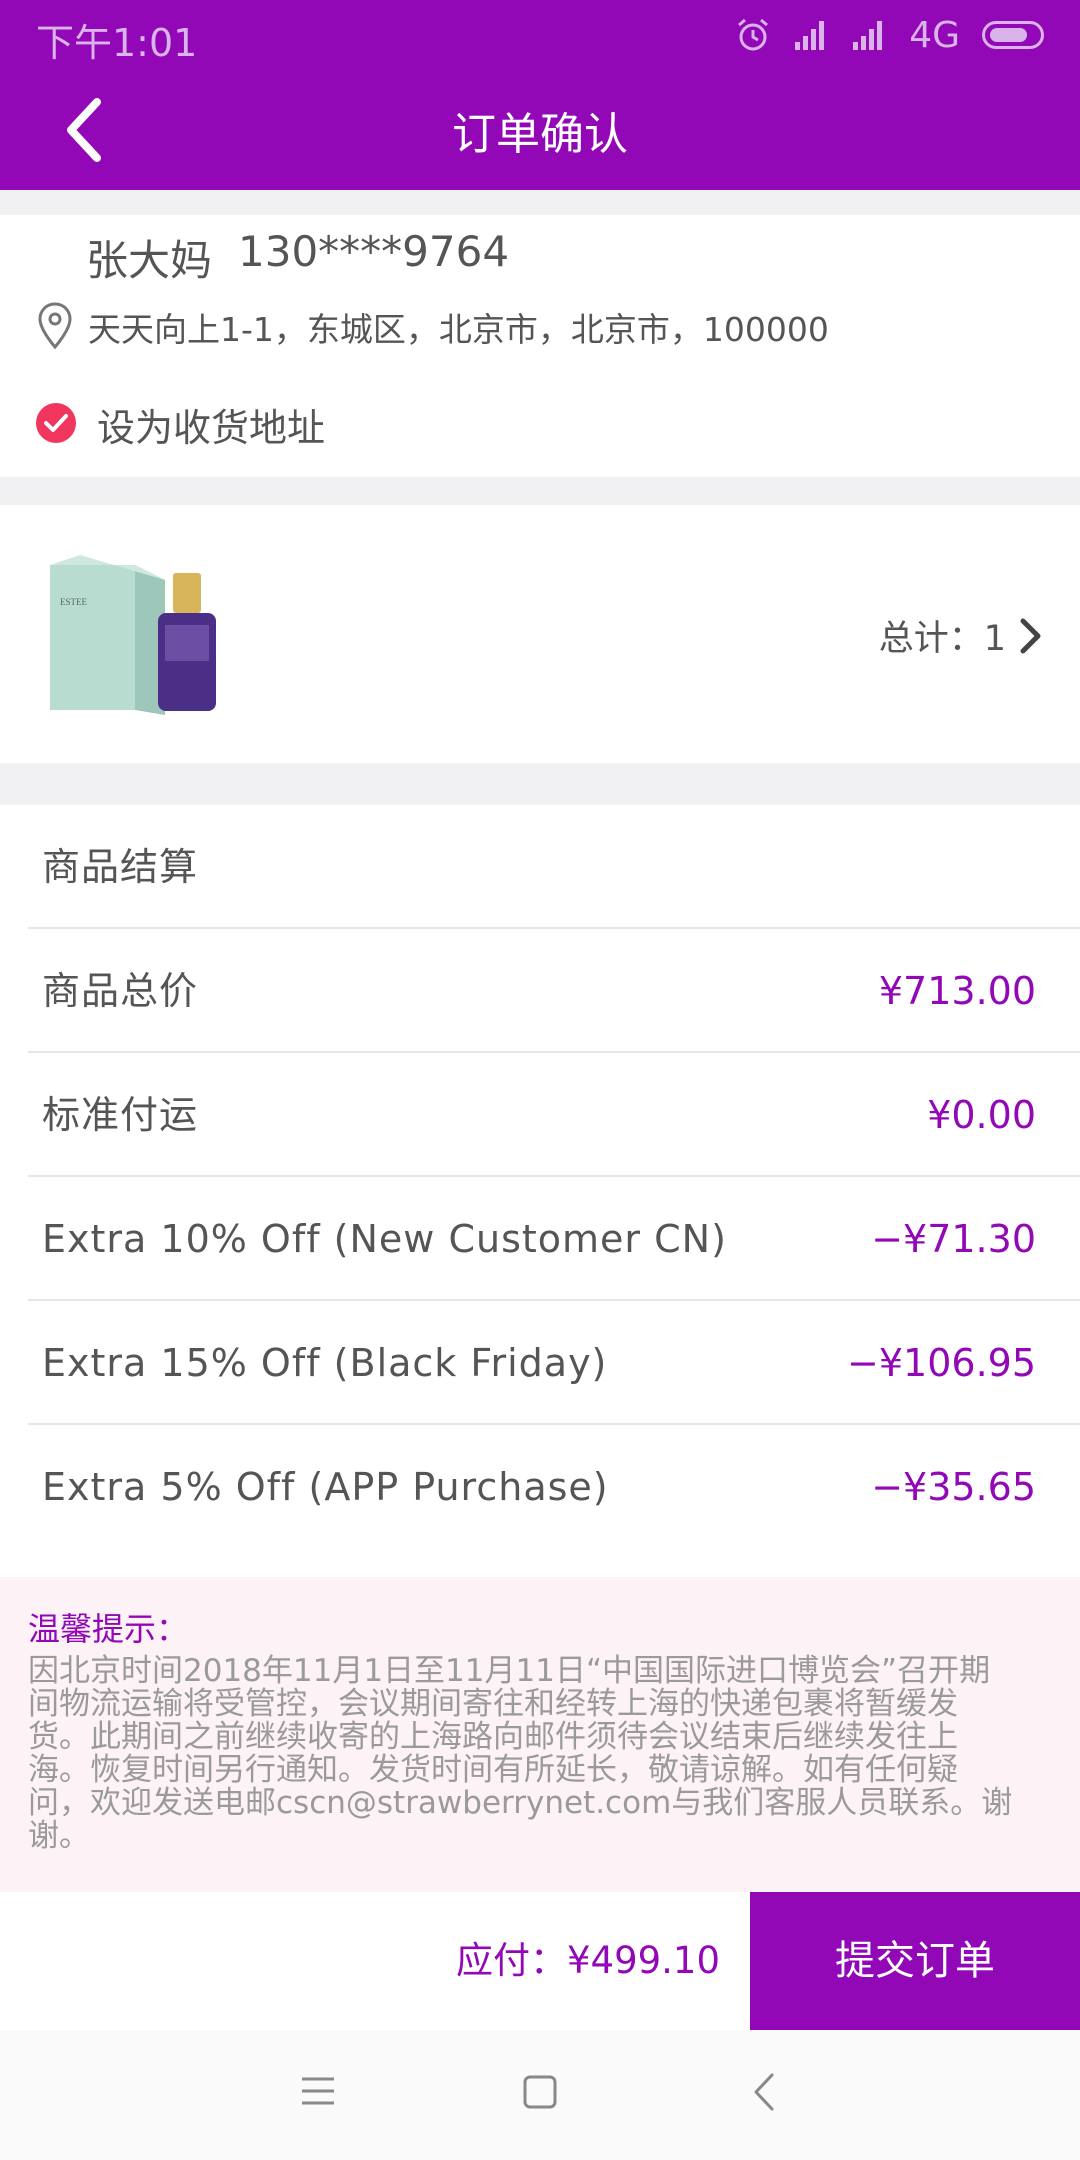 The image size is (1080, 2160). I want to click on shipping-value: ¥0.00, so click(981, 1115).